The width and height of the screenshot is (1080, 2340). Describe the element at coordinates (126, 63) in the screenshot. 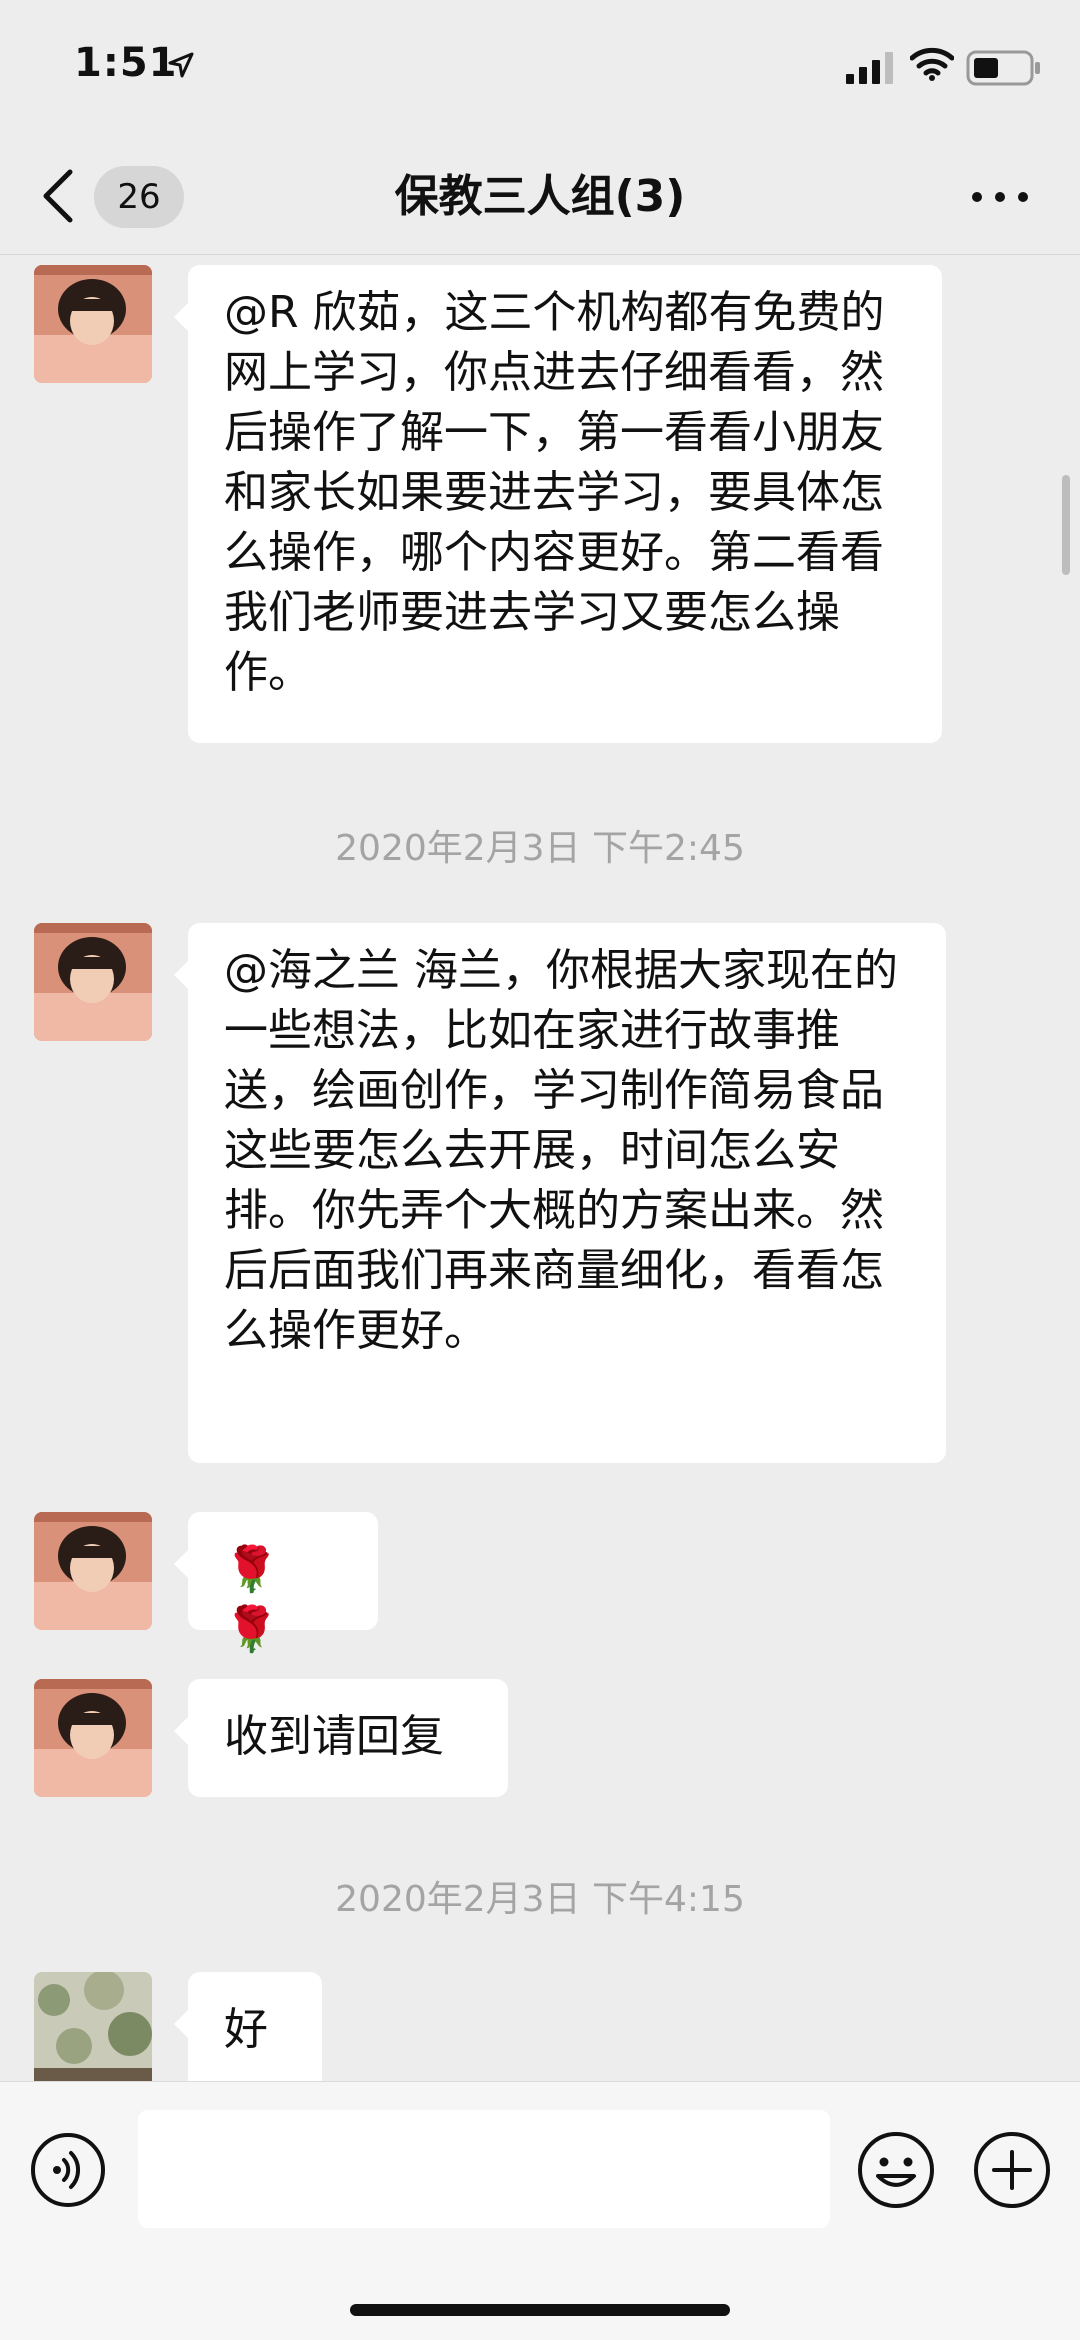

I see `status-time: 1:51` at that location.